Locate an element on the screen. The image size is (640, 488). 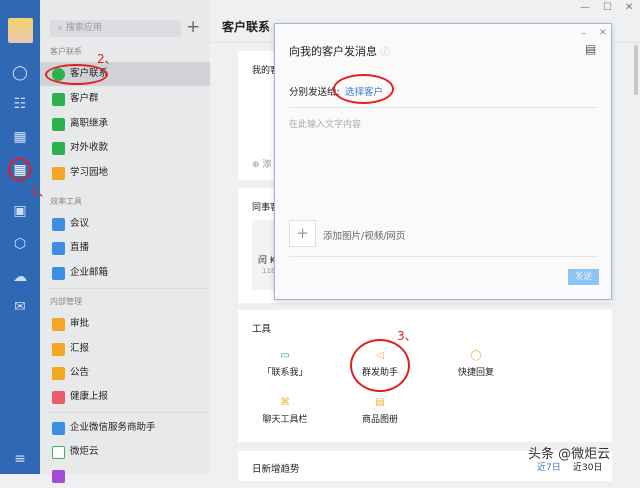
item-label: 对外收款 is located at coordinates (89, 147).